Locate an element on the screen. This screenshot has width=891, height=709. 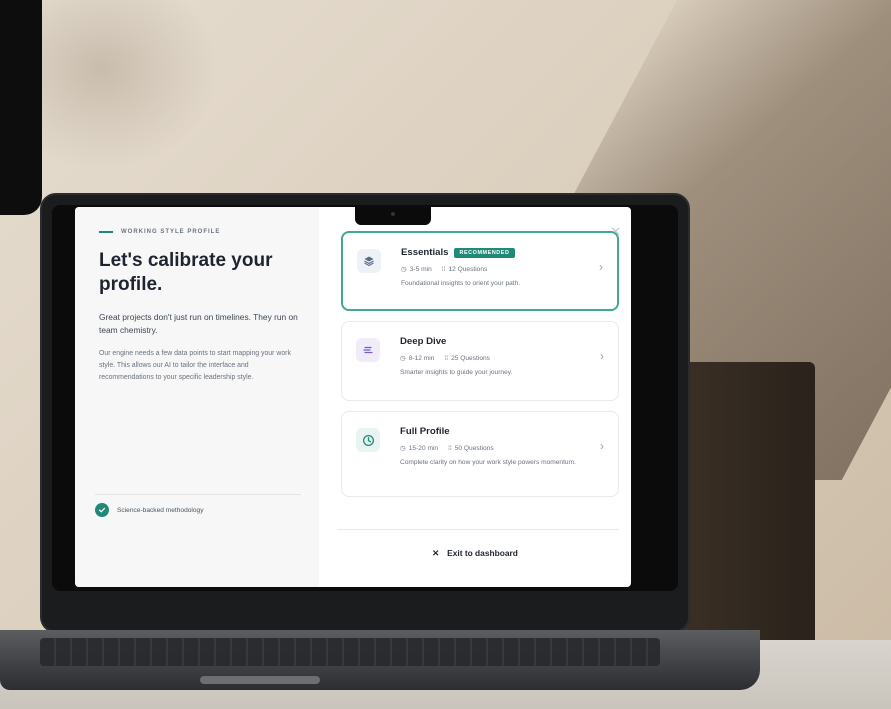
card-title: Deep Dive is located at coordinates (423, 341).